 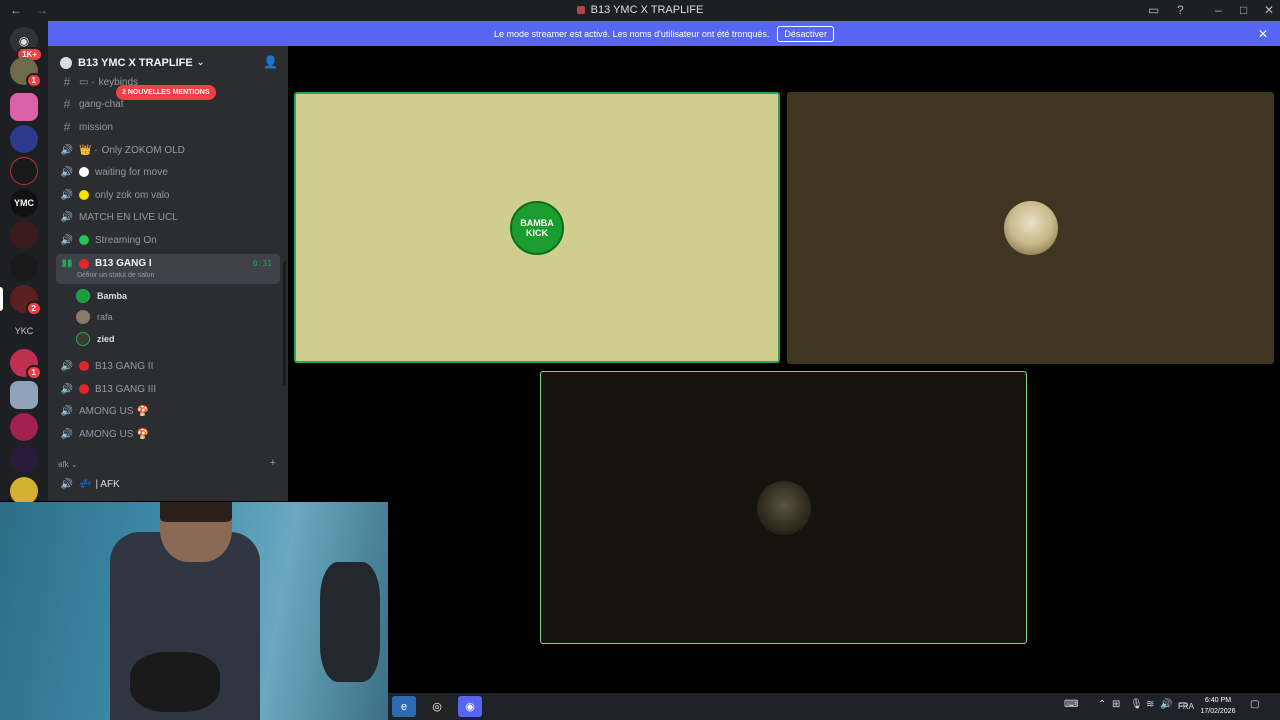 I want to click on sleep-icon: 💤, so click(x=85, y=484).